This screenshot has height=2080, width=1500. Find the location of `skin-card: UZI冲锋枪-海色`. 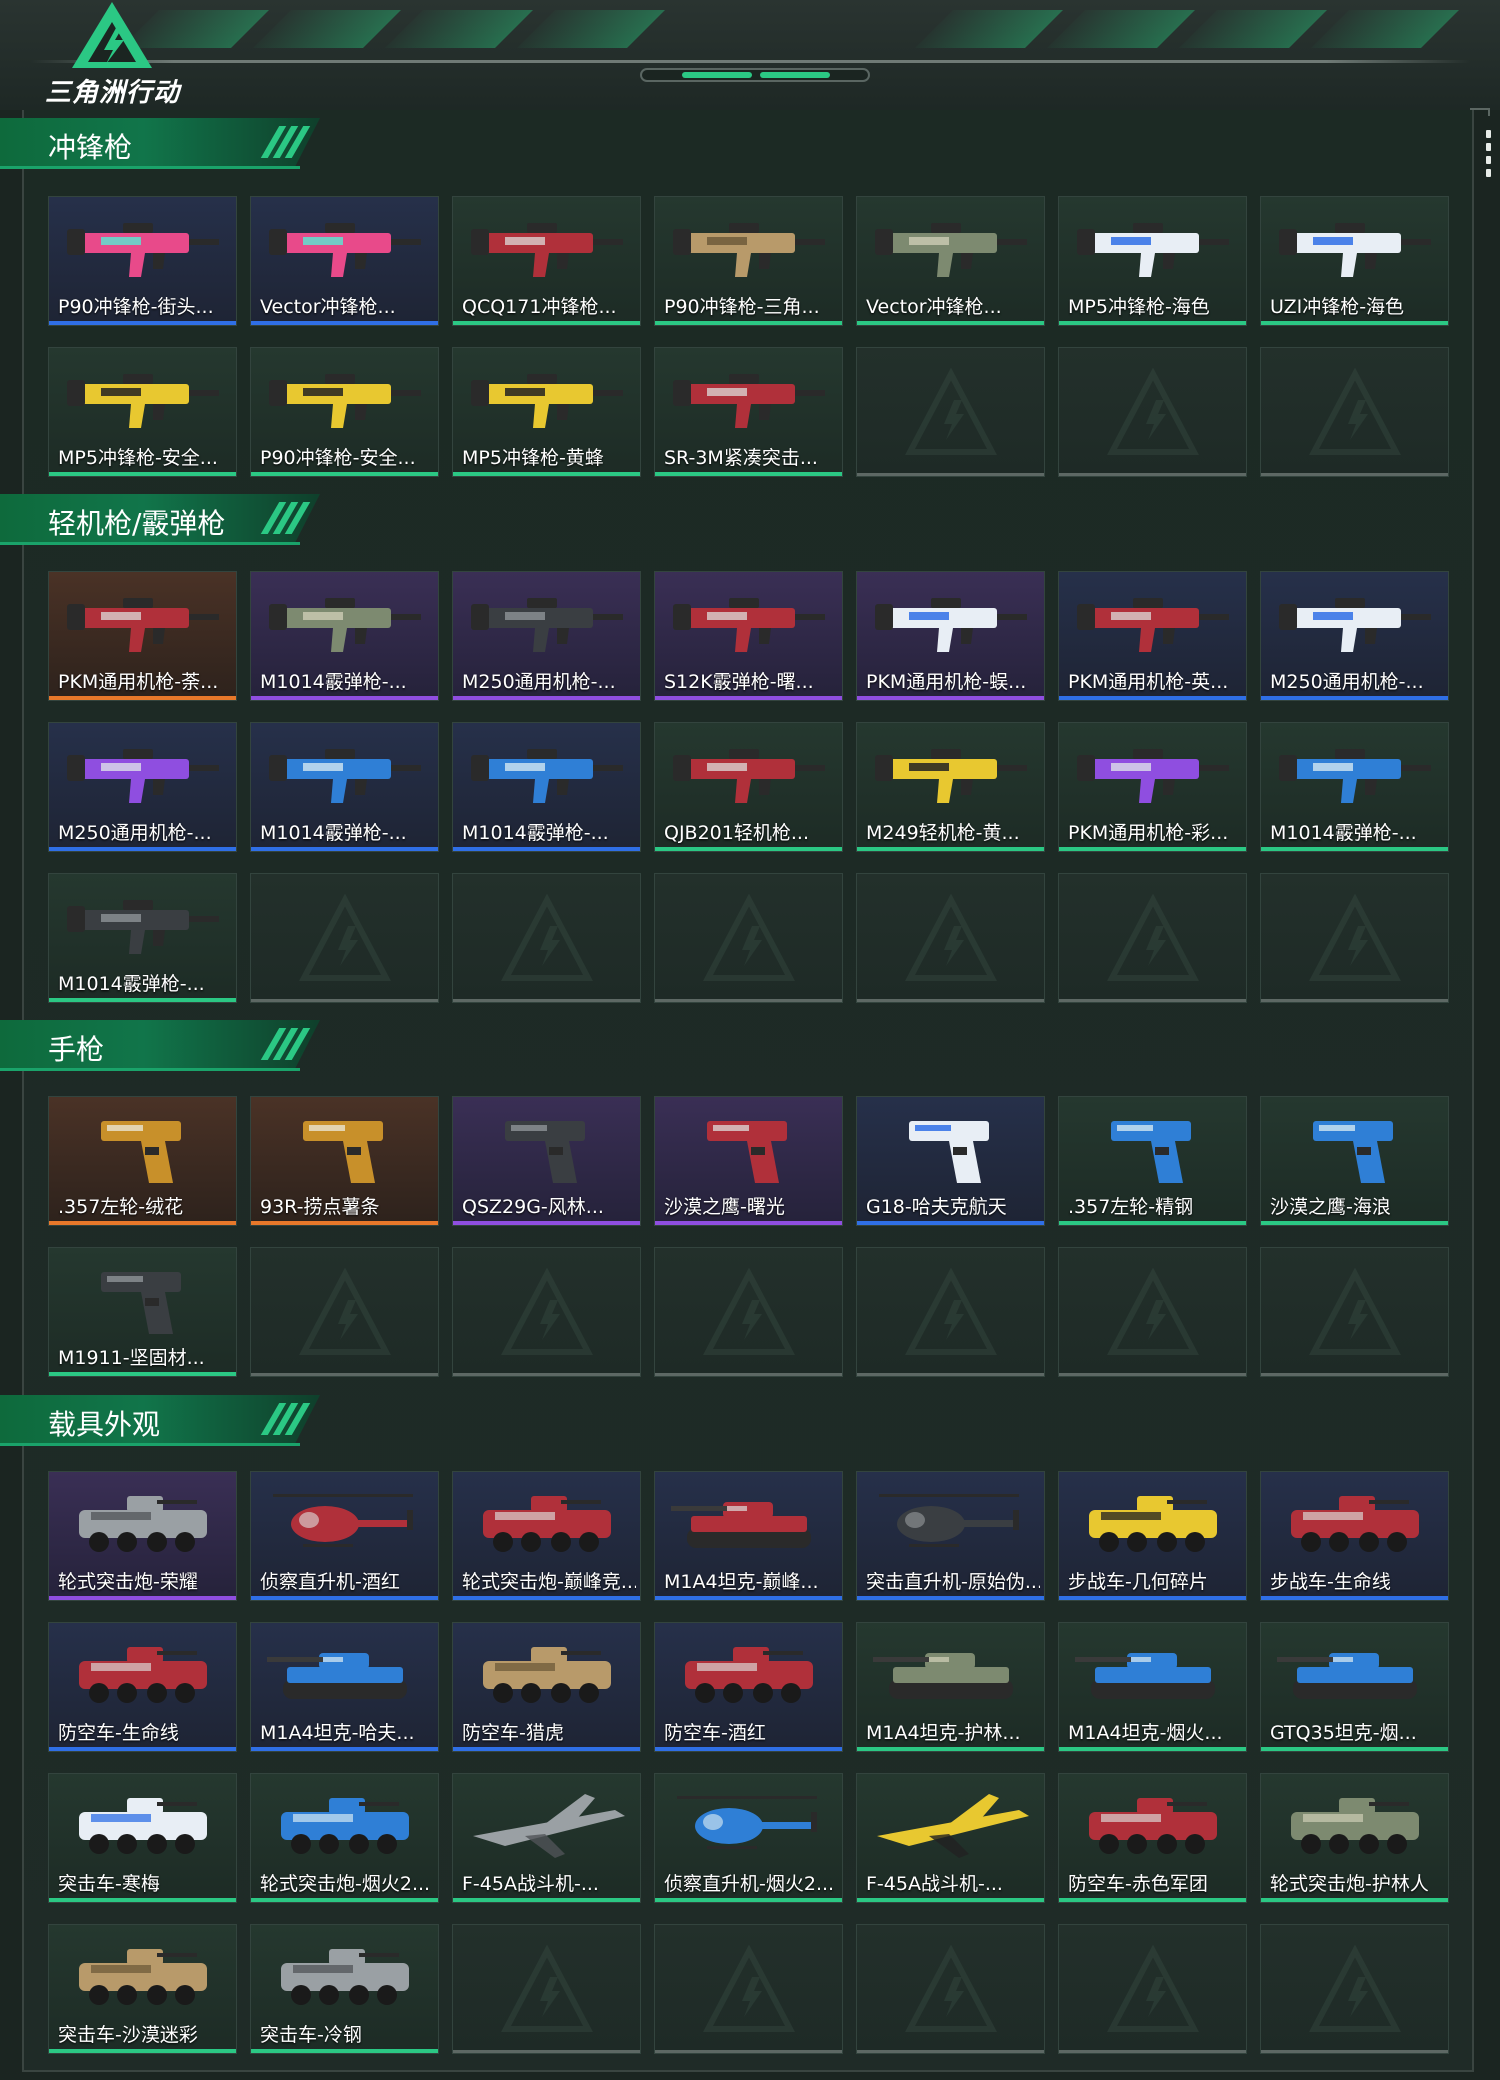

skin-card: UZI冲锋枪-海色 is located at coordinates (1354, 261).